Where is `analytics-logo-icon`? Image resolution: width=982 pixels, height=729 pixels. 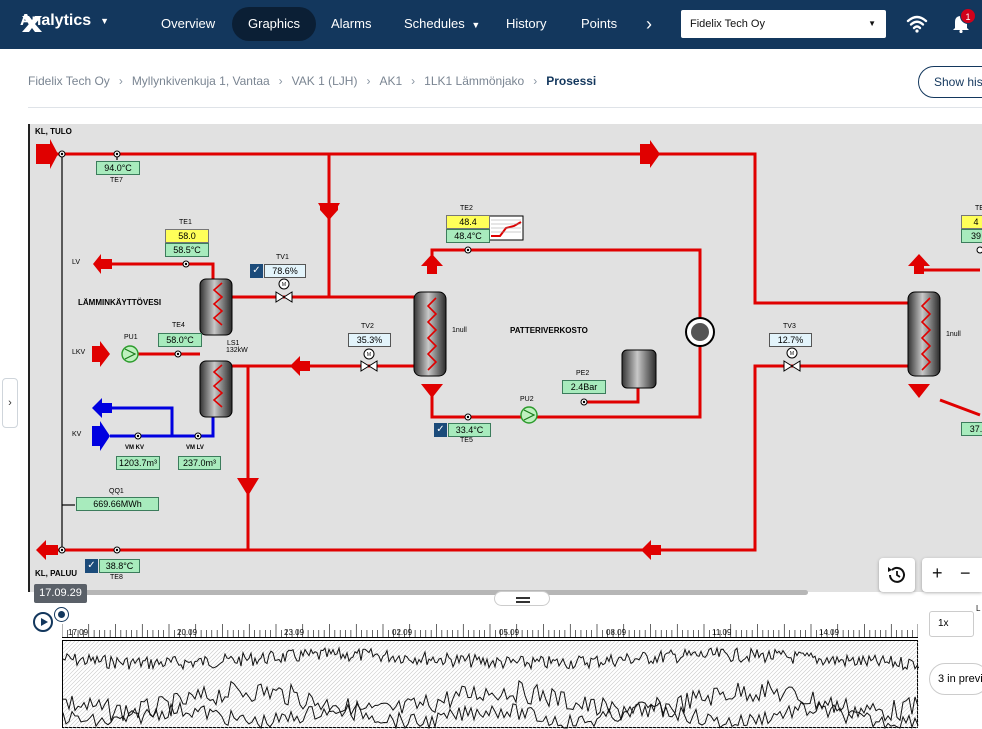 analytics-logo-icon is located at coordinates (32, 24).